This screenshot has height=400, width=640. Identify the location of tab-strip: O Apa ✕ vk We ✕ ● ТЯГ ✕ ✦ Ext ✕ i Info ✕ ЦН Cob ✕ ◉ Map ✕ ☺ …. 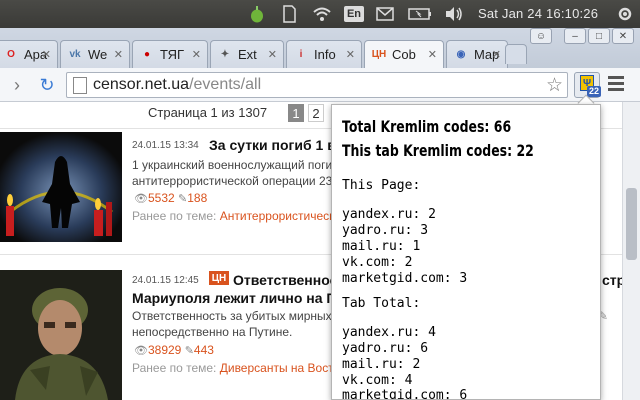
(320, 48).